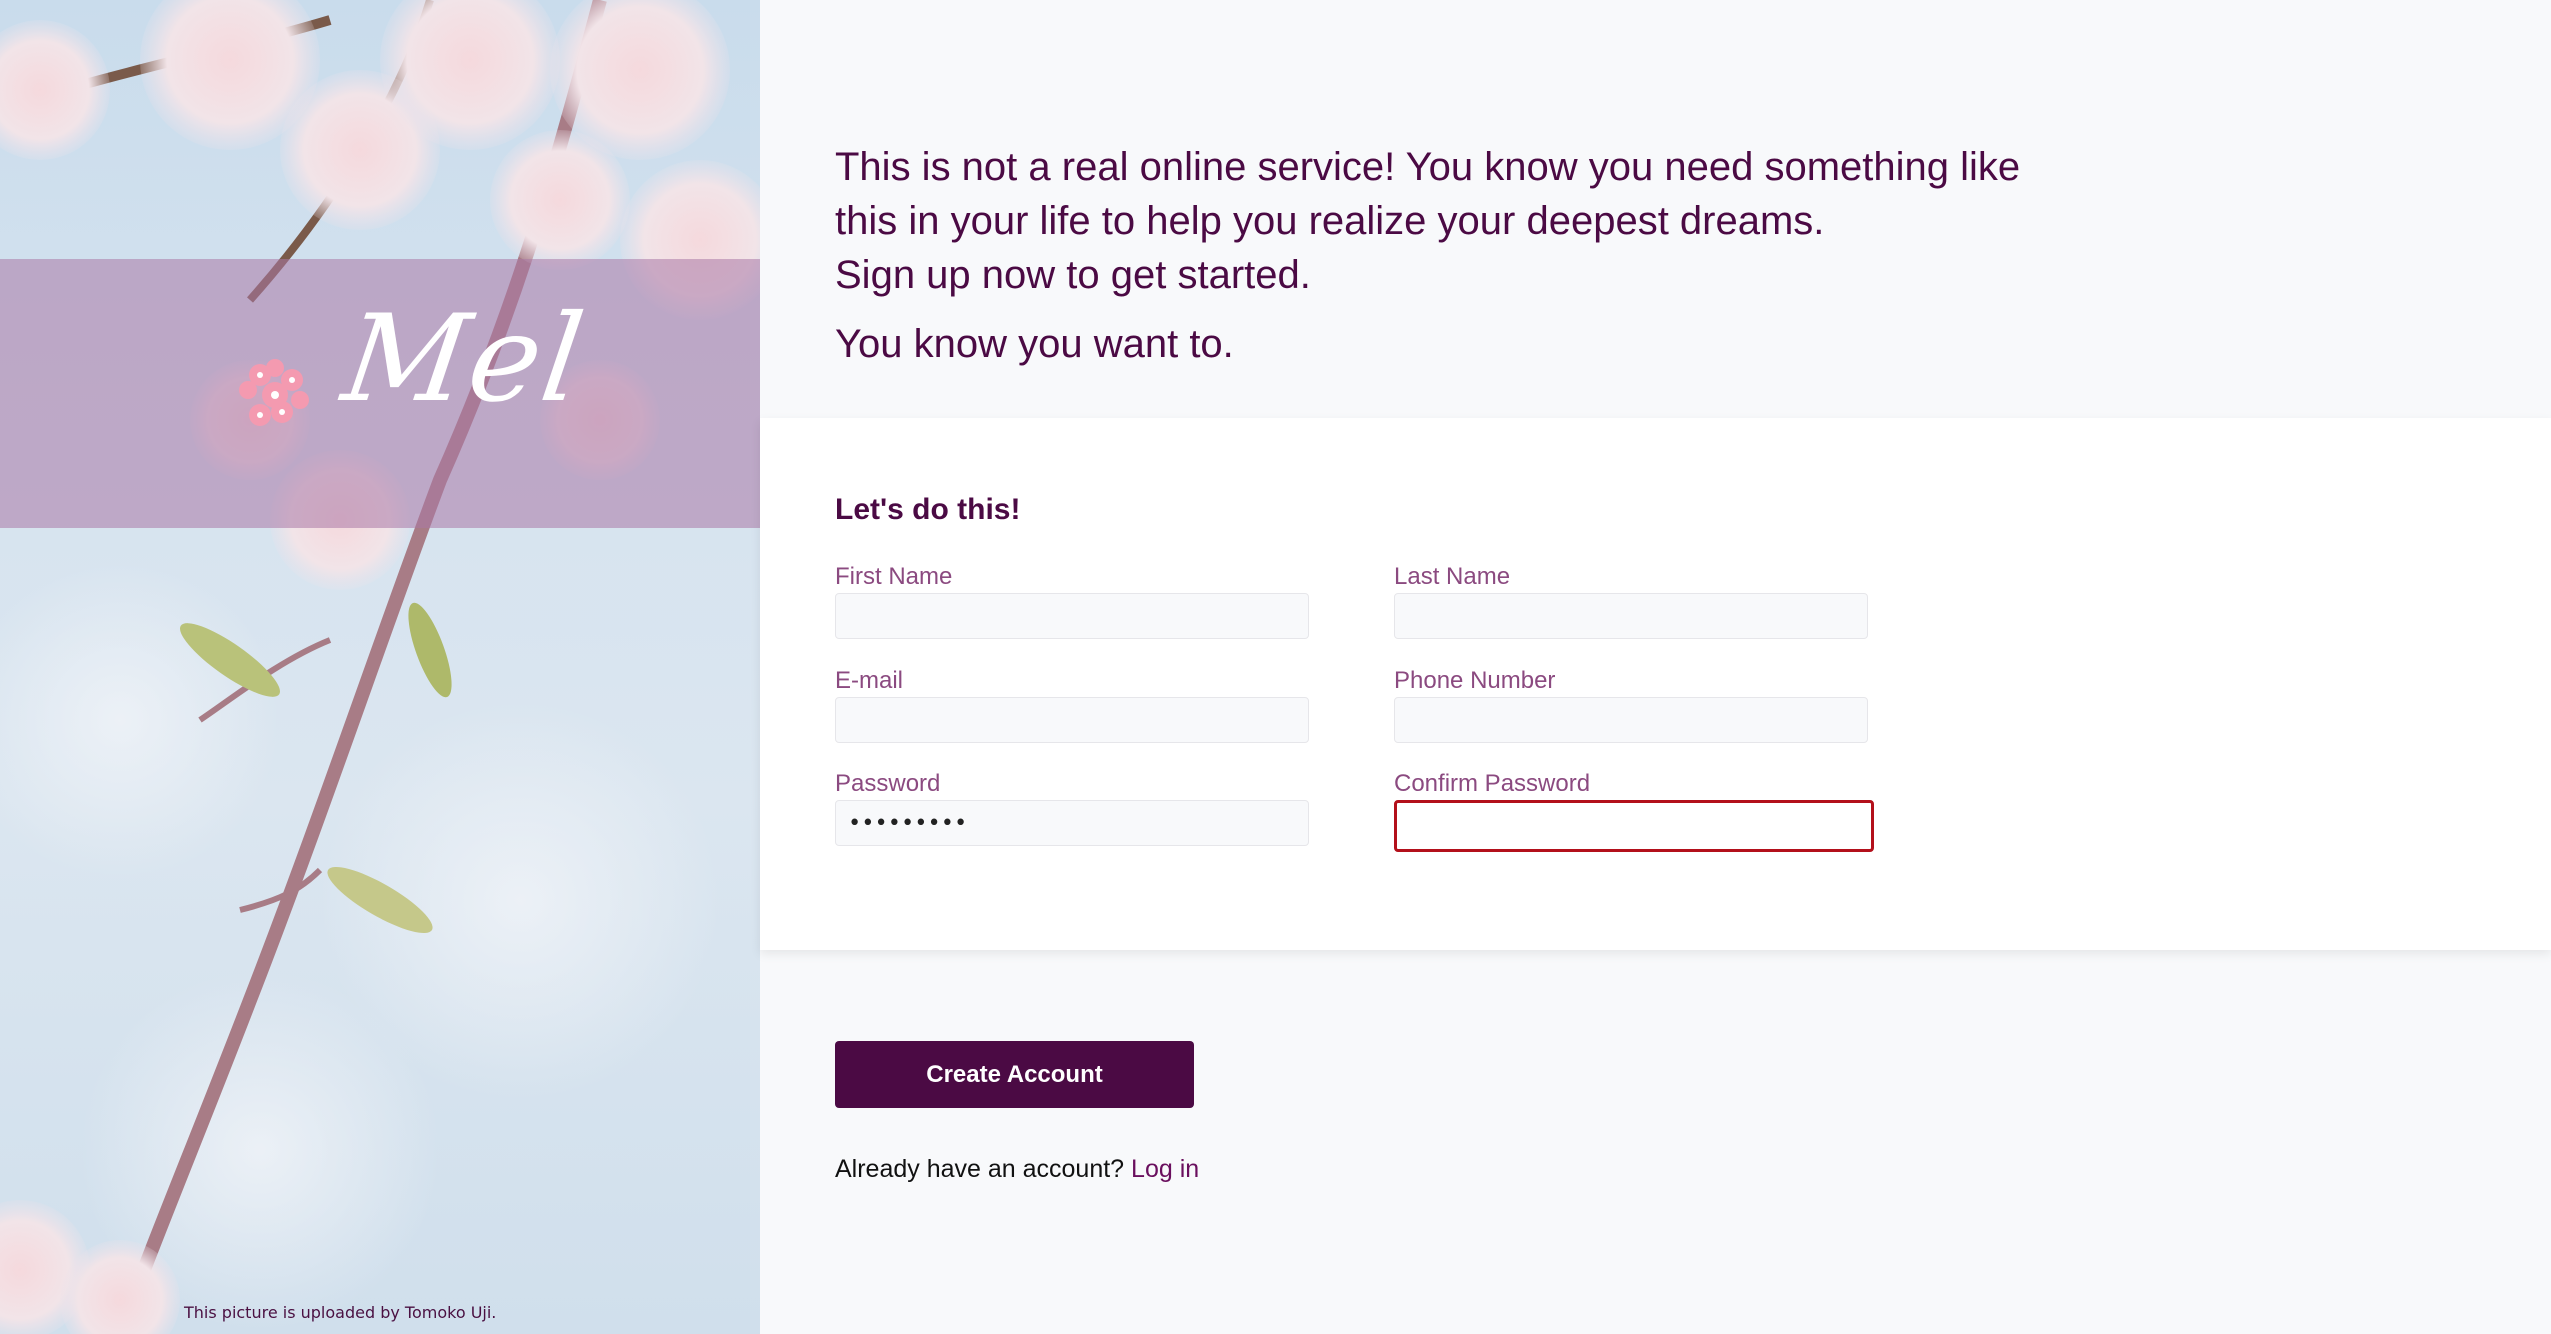 The width and height of the screenshot is (2551, 1334). I want to click on first-name-label: First Name, so click(894, 576).